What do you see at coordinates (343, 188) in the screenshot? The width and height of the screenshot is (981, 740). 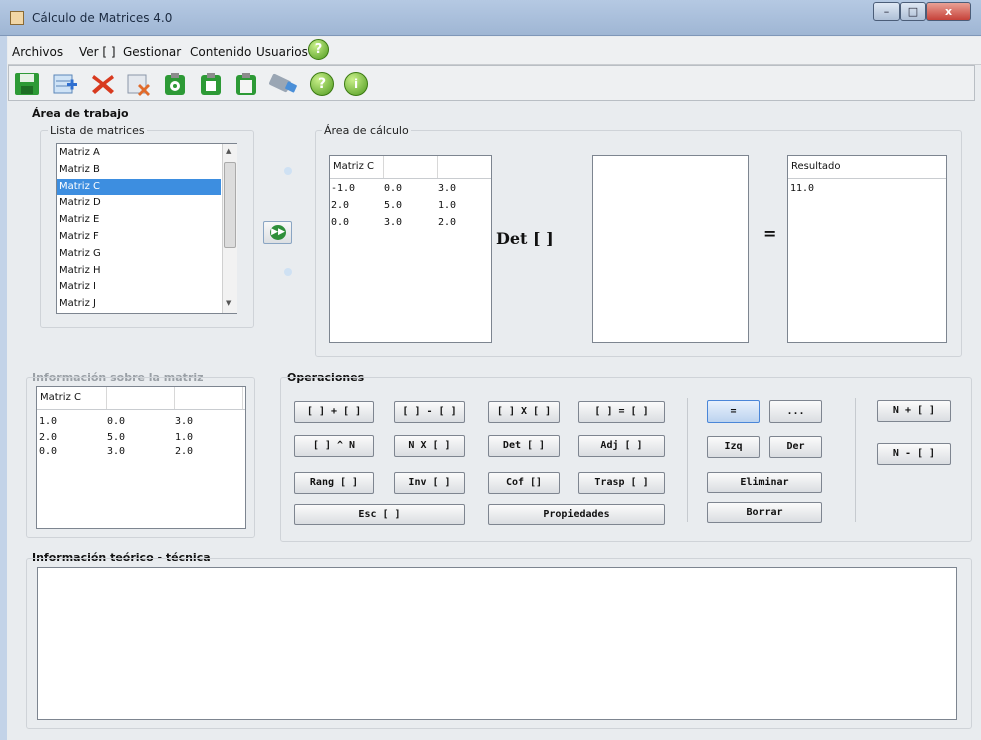 I see `table-cell: -1.0` at bounding box center [343, 188].